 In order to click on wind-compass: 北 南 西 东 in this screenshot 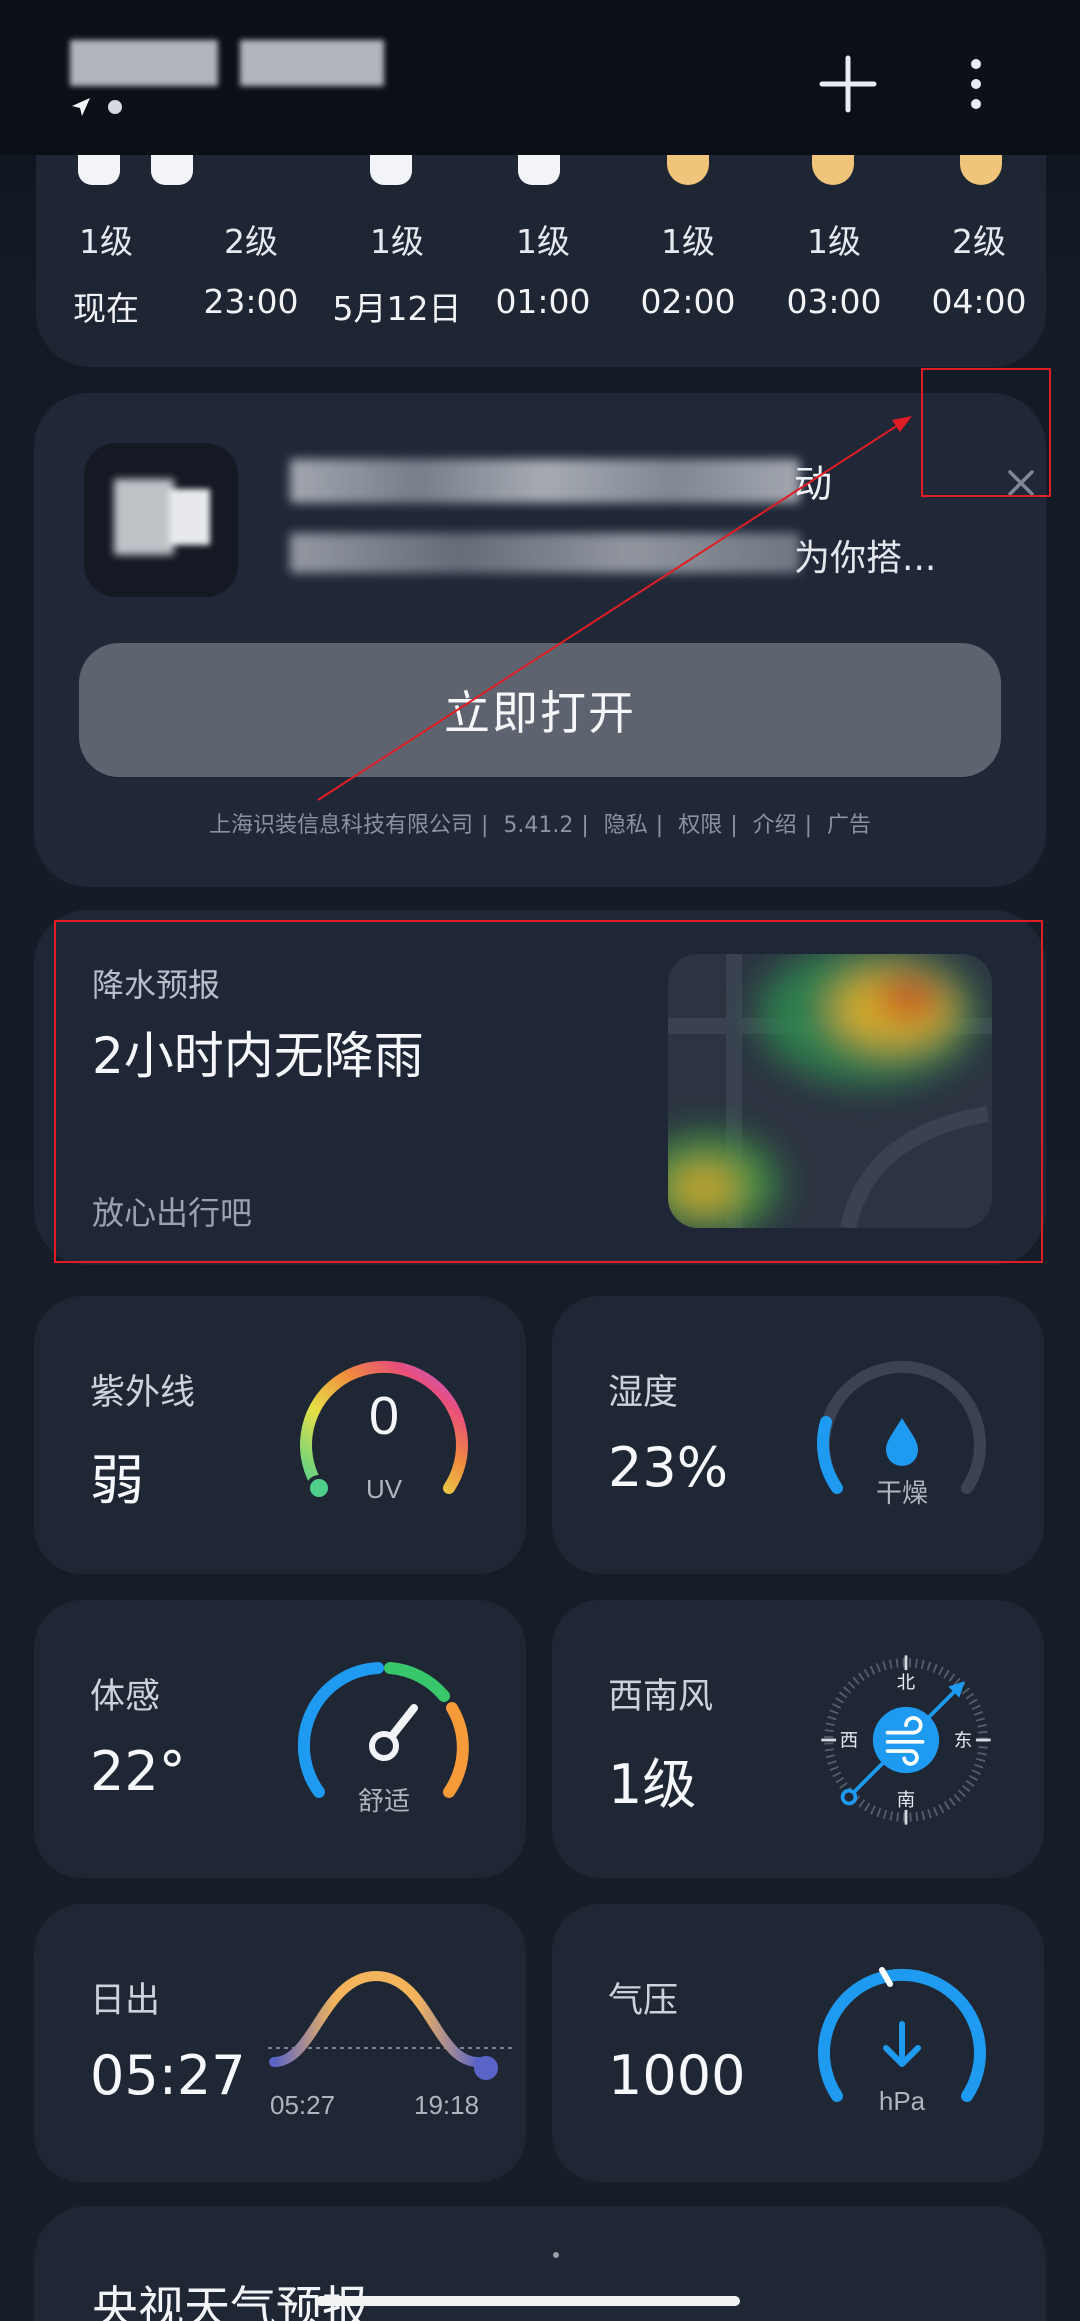, I will do `click(906, 1740)`.